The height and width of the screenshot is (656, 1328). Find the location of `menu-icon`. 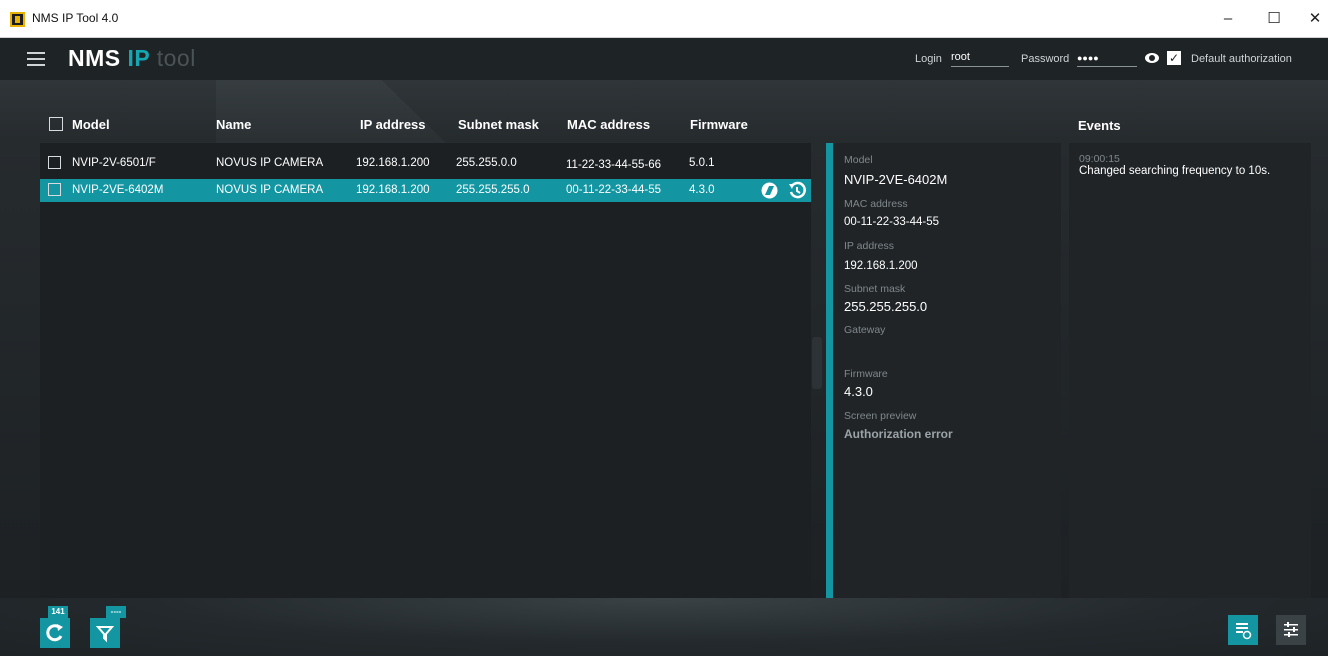

menu-icon is located at coordinates (36, 59).